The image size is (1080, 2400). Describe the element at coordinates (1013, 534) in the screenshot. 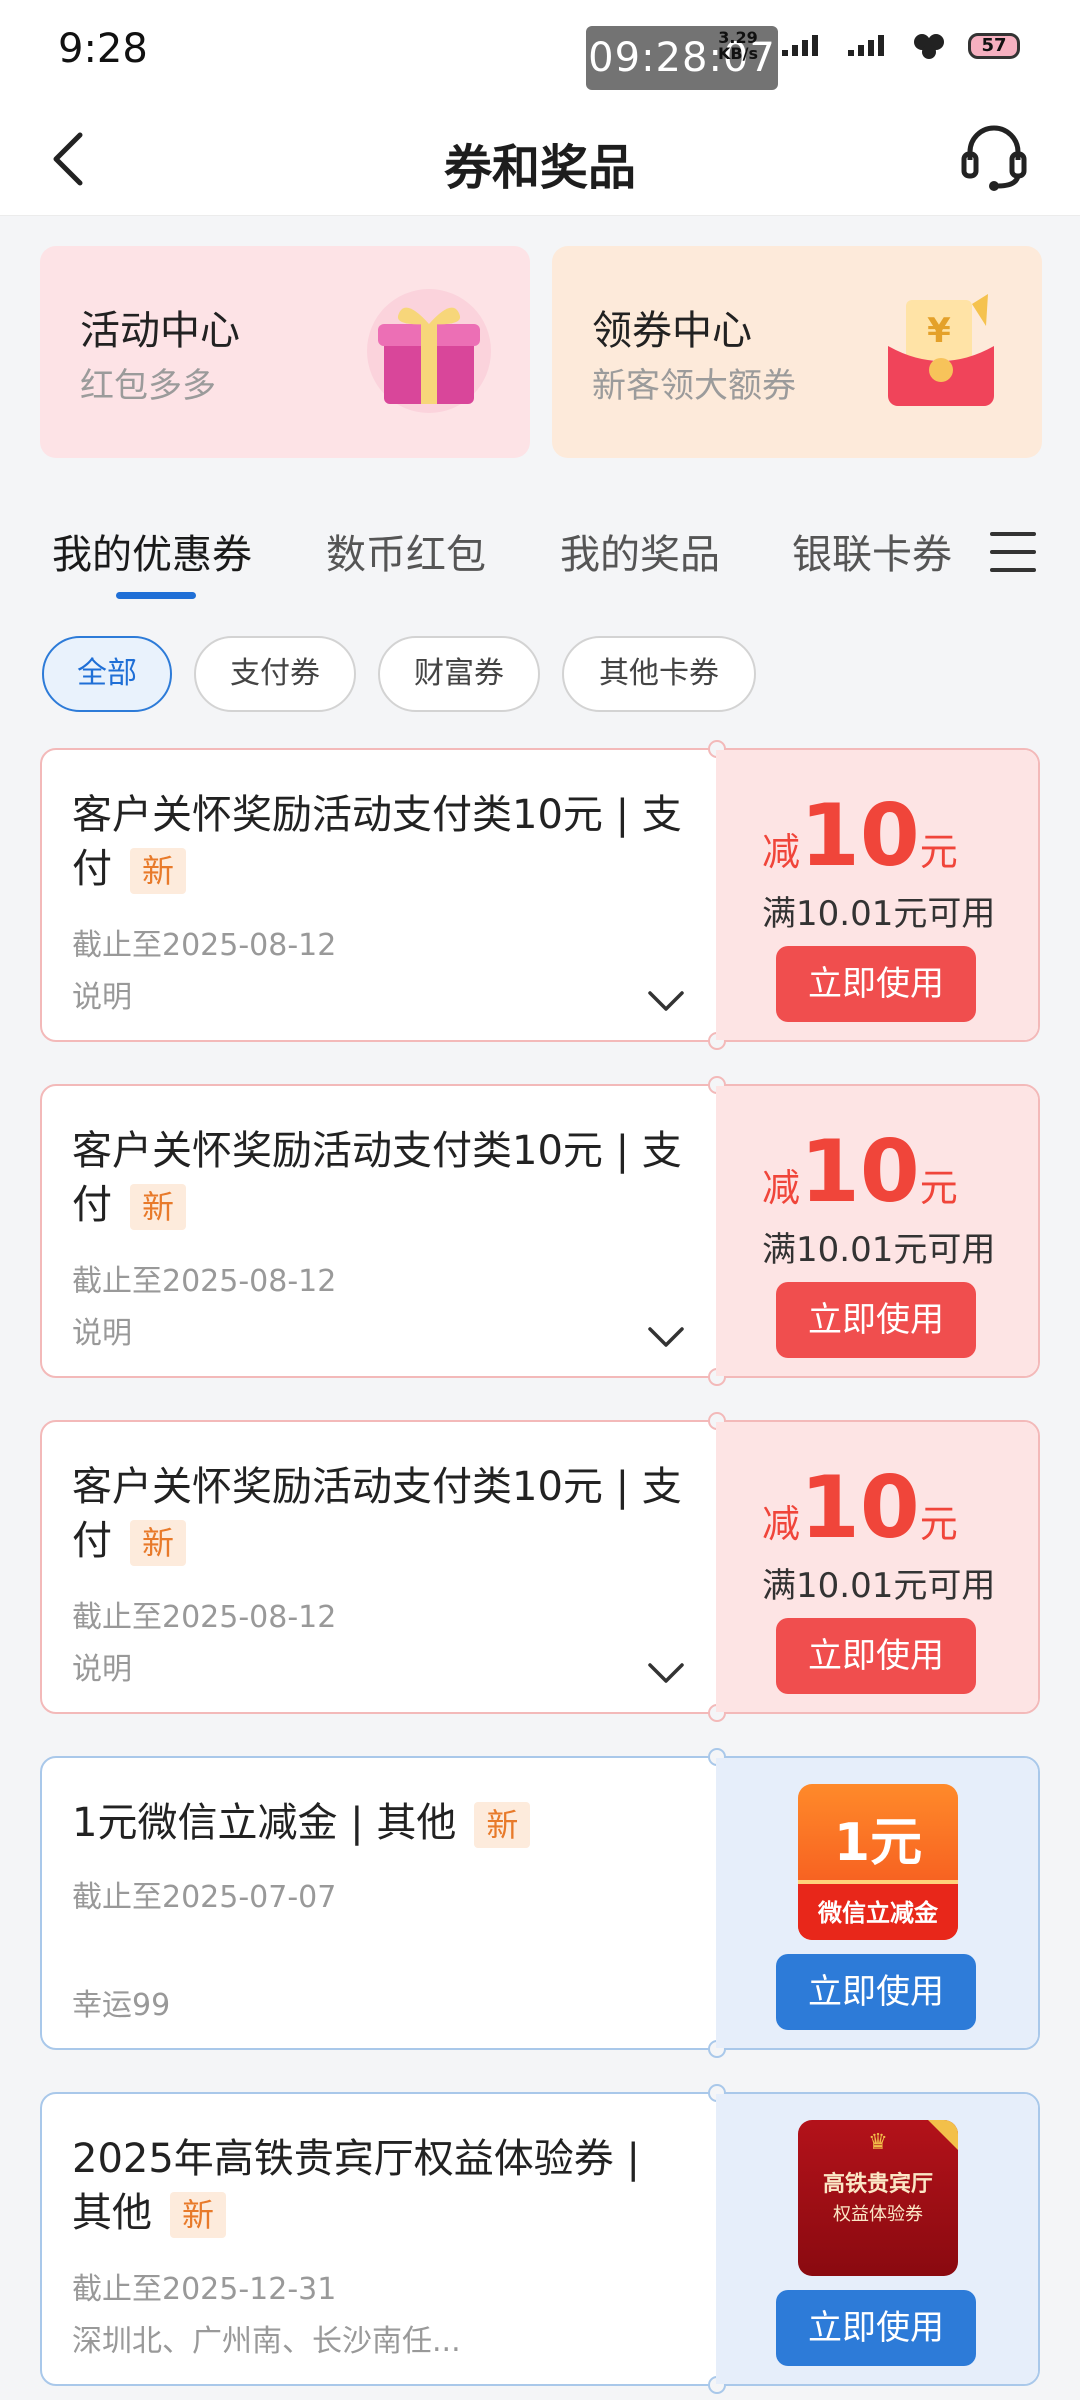

I see `menu-icon` at that location.